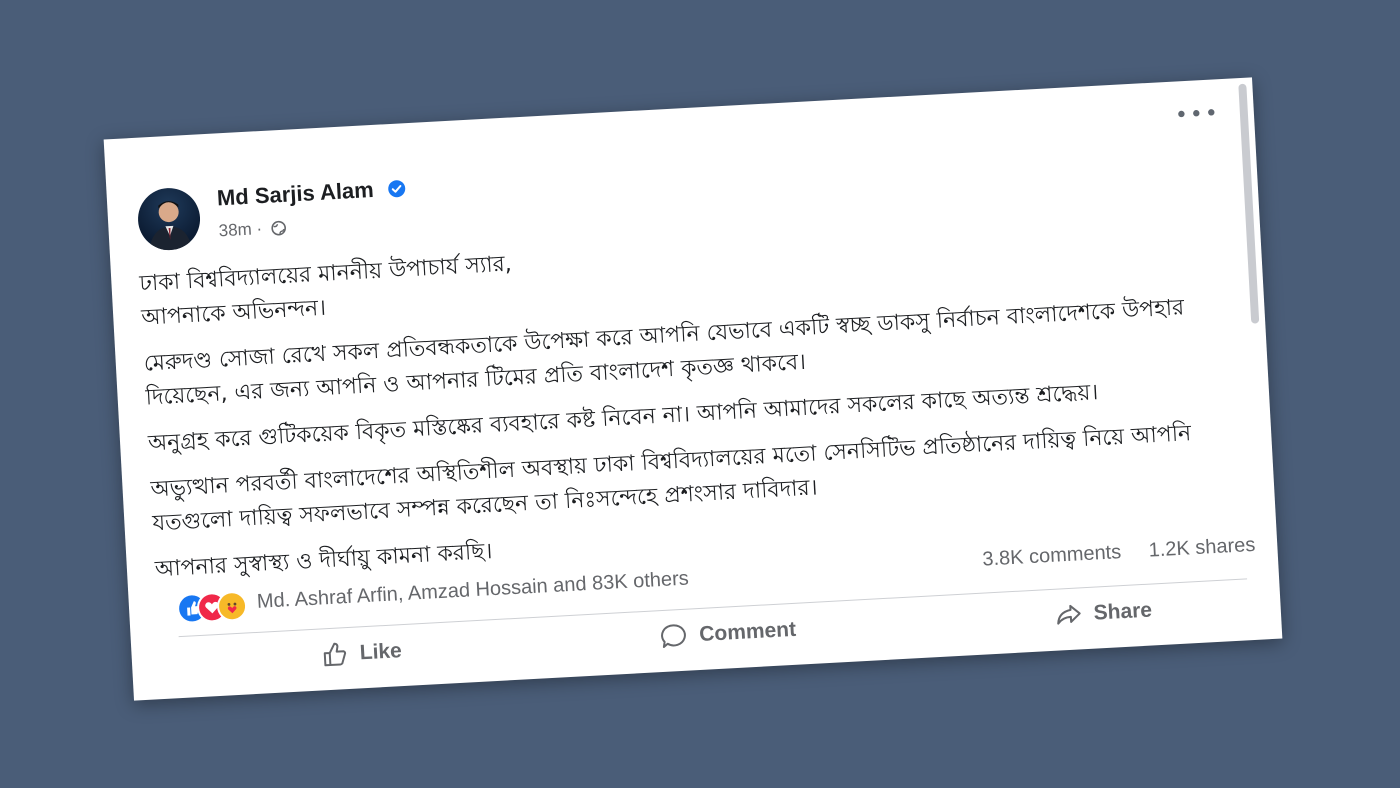  I want to click on share-arrow-icon, so click(1069, 614).